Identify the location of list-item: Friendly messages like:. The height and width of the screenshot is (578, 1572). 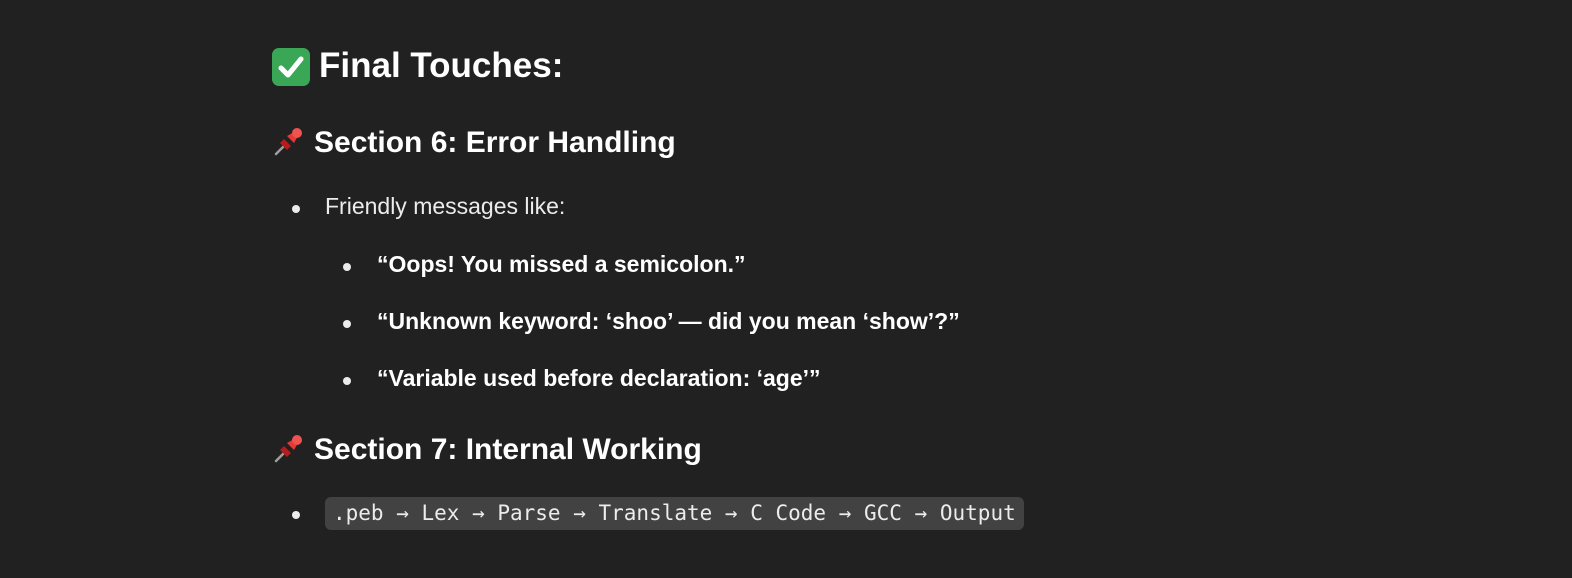
(429, 206).